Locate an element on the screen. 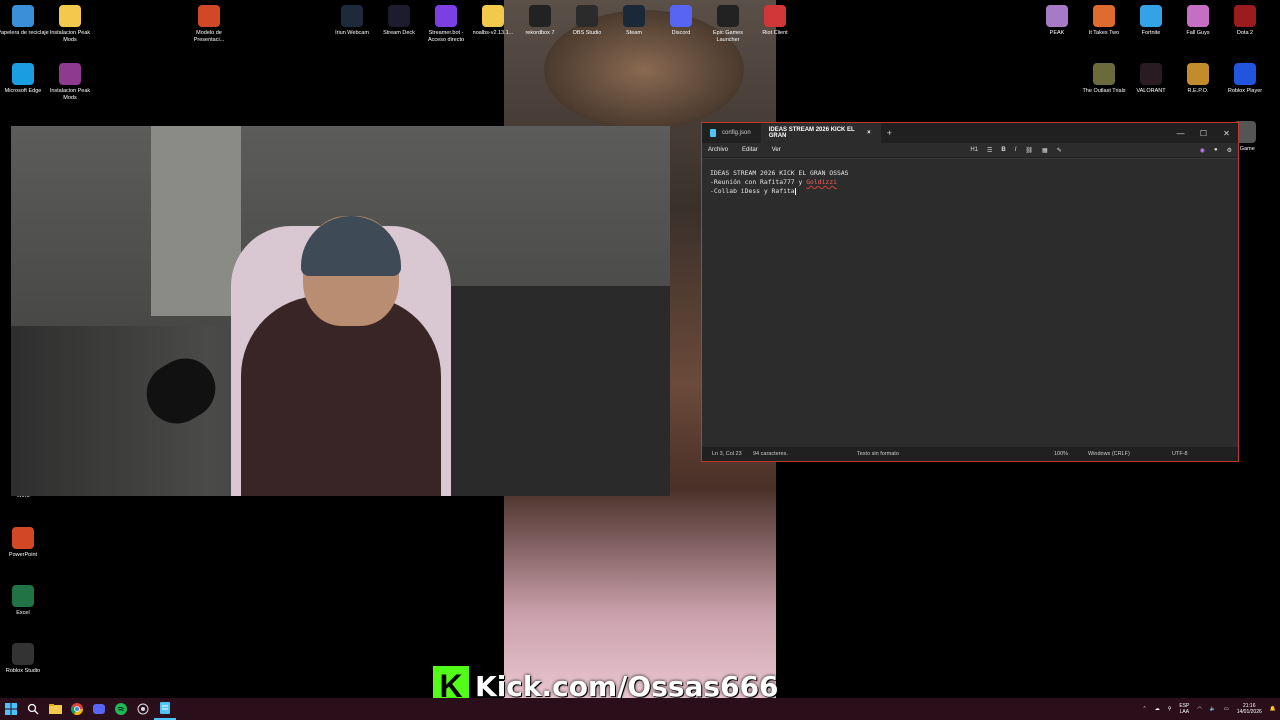 The height and width of the screenshot is (720, 1280). desktop-icon-valorant: VALORANT is located at coordinates (1151, 79).